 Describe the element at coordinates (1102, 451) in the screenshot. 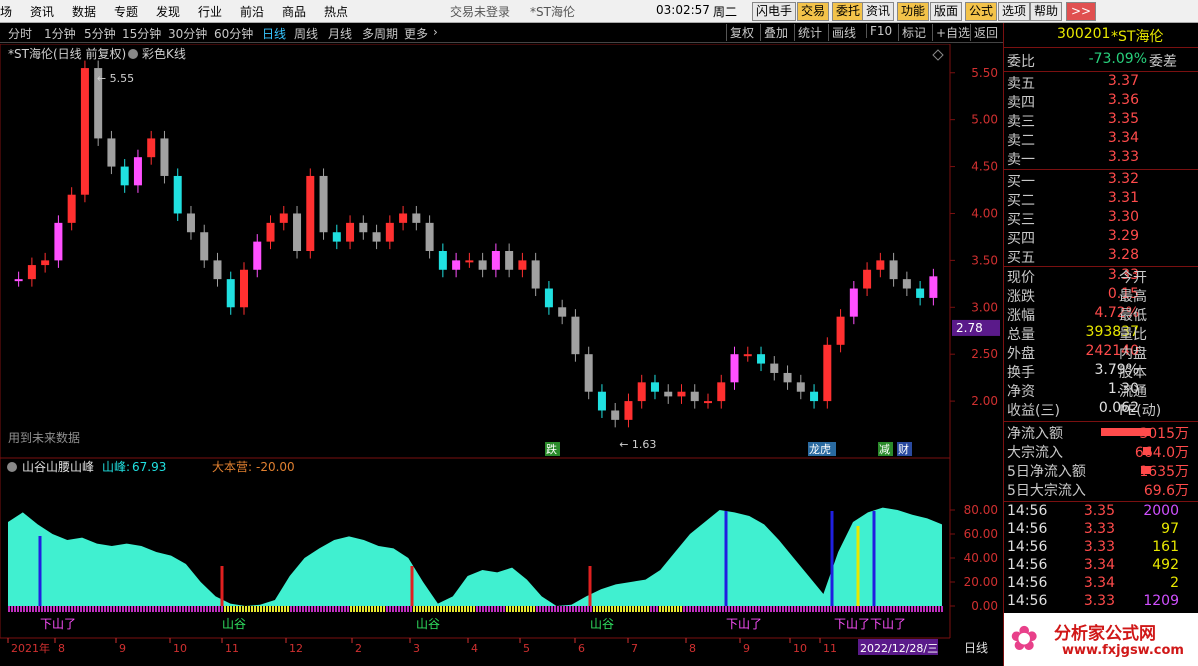

I see `flow-row: 大宗流入 664.0万` at that location.